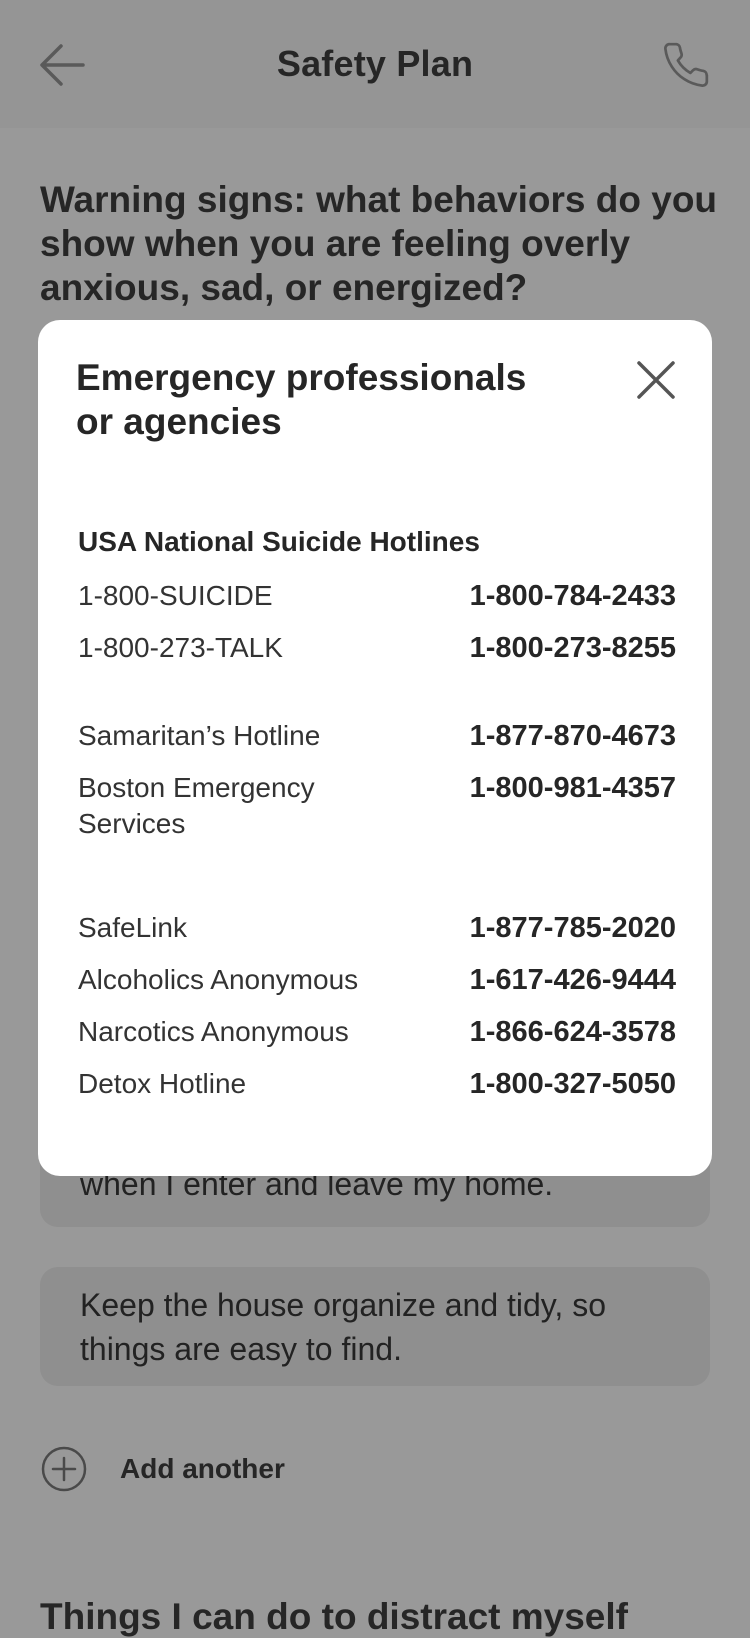  I want to click on hotline-number: 1-617-426-9444, so click(573, 980).